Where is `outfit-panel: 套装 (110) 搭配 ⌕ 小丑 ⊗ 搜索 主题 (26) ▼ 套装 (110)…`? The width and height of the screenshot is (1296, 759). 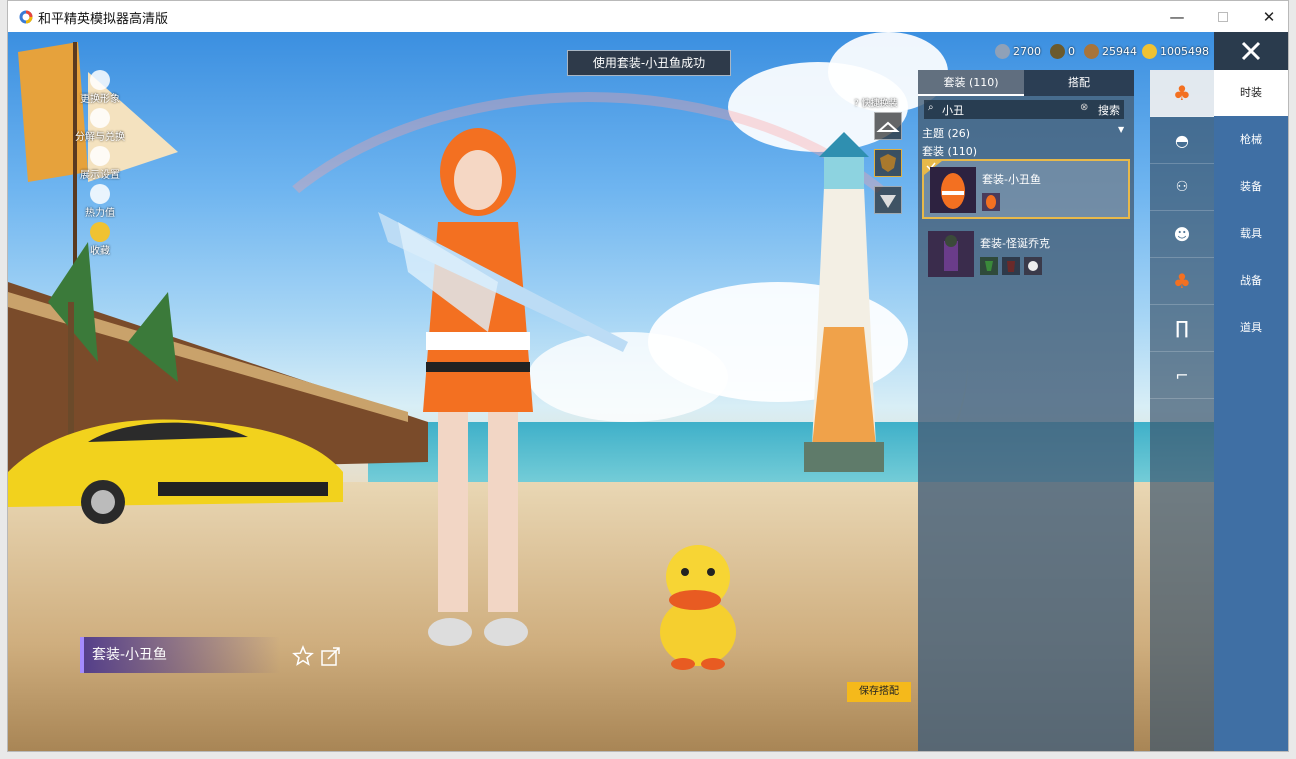 outfit-panel: 套装 (110) 搭配 ⌕ 小丑 ⊗ 搜索 主题 (26) ▼ 套装 (110)… is located at coordinates (1026, 410).